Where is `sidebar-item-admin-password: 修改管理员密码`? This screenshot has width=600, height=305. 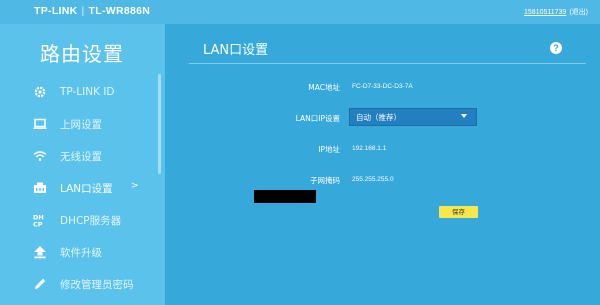 sidebar-item-admin-password: 修改管理员密码 is located at coordinates (82, 284).